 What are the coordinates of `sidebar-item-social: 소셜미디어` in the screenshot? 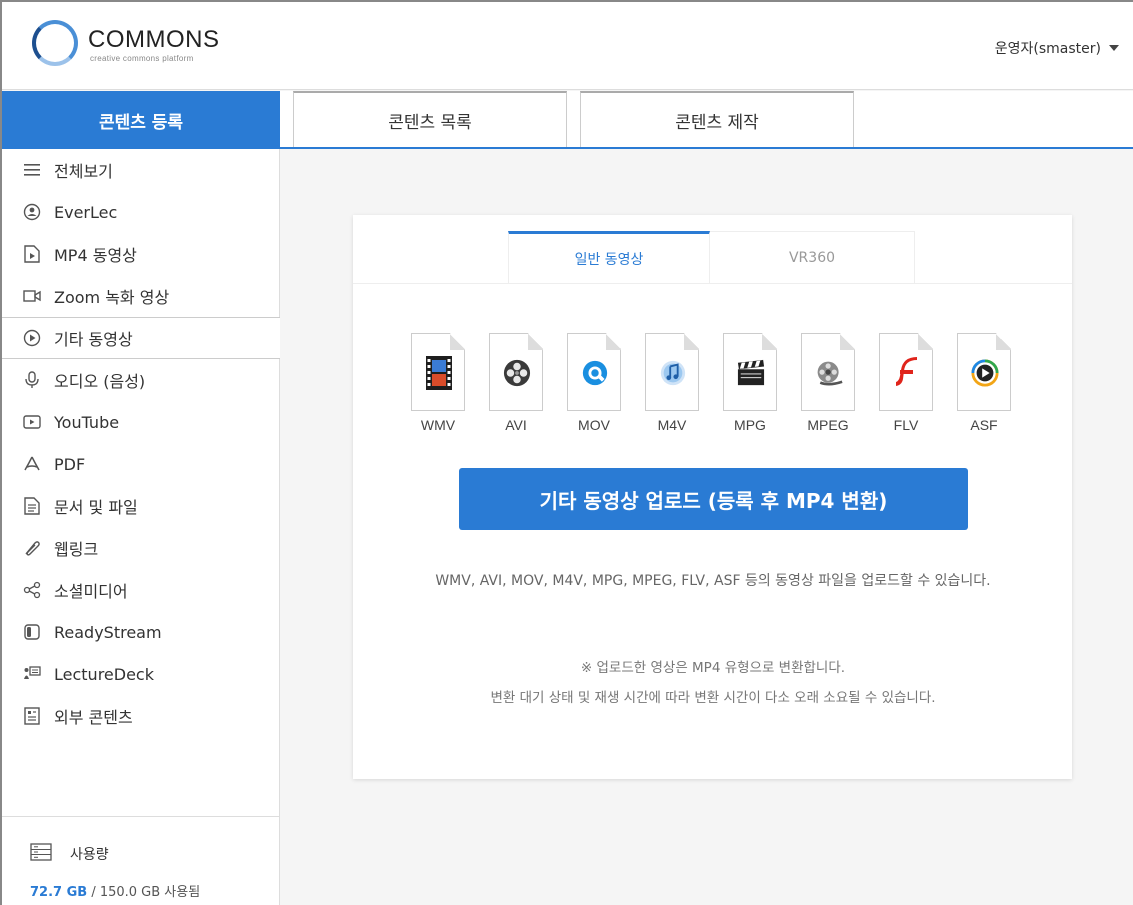 It's located at (141, 590).